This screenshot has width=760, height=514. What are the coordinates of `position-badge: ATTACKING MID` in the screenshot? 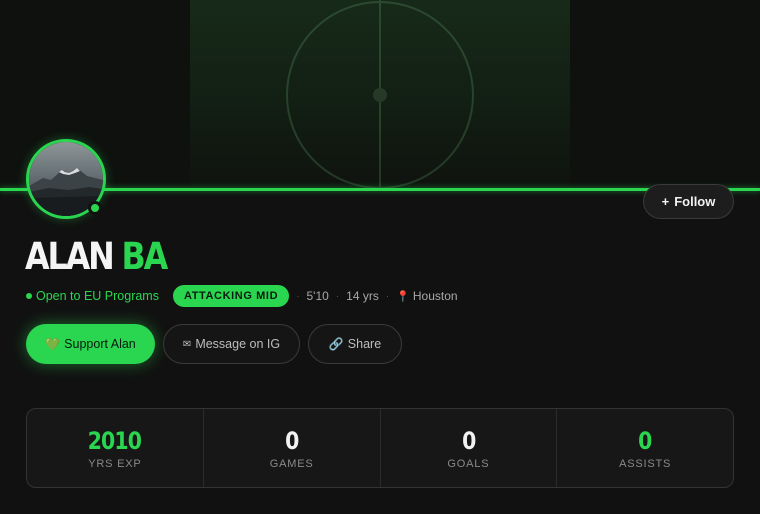 It's located at (231, 296).